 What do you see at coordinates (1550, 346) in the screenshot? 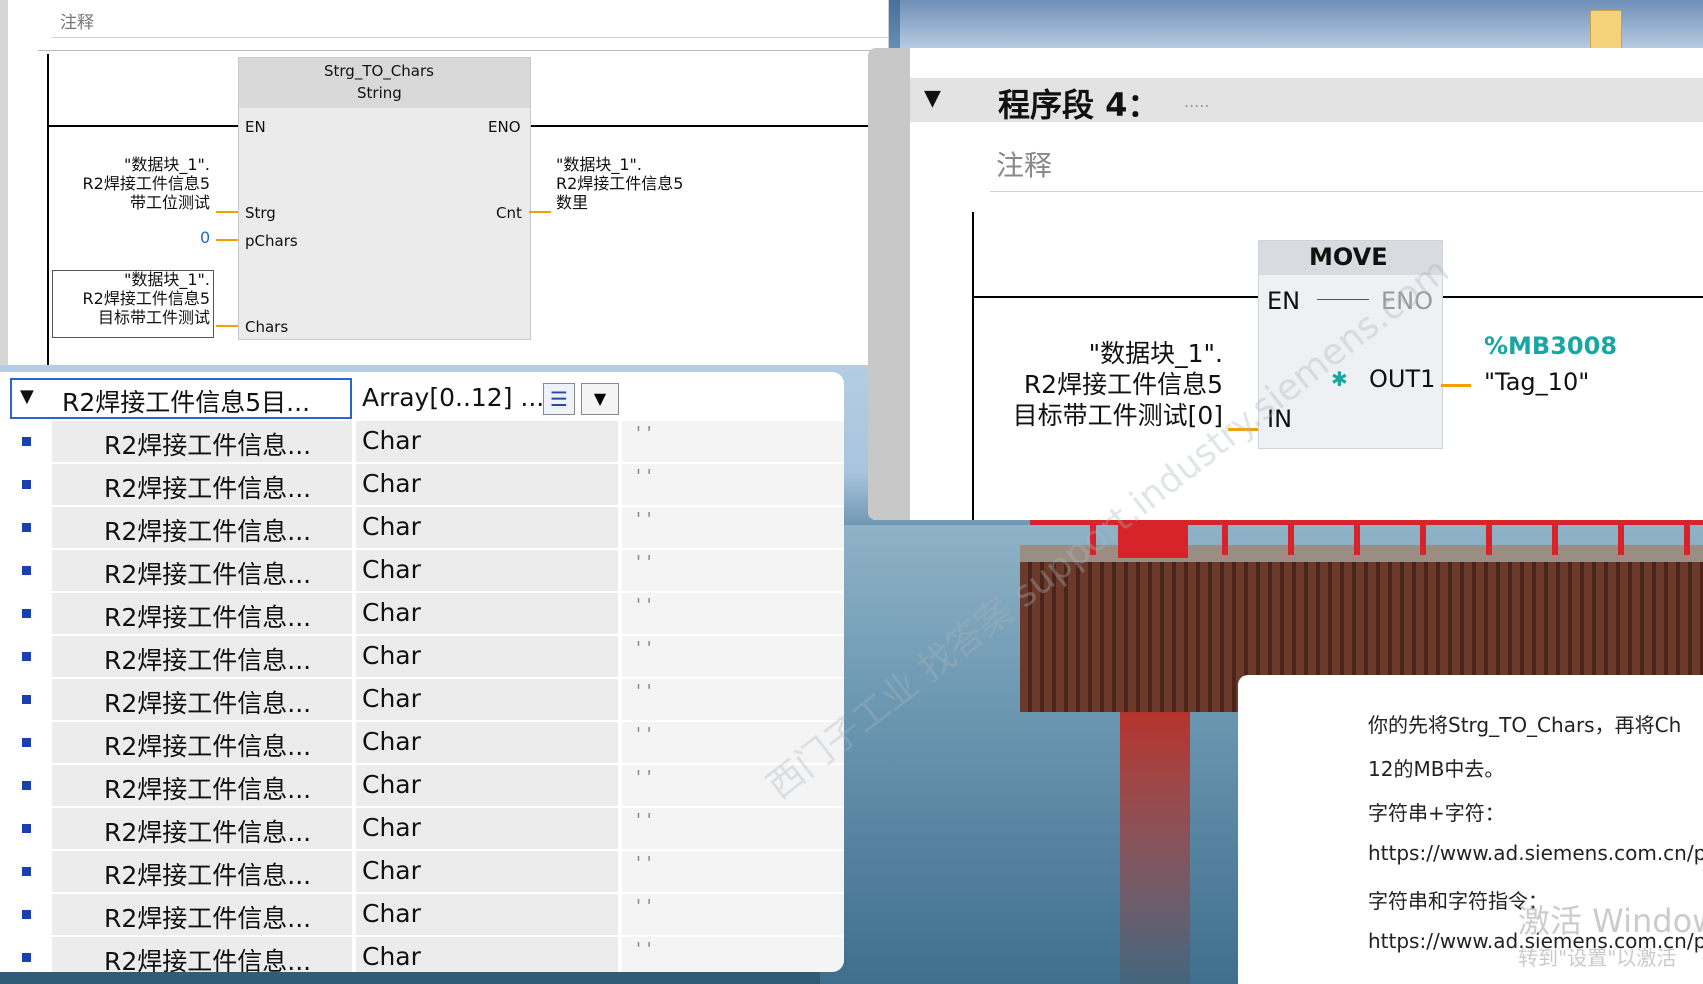
I see `out-address: %MB3008` at bounding box center [1550, 346].